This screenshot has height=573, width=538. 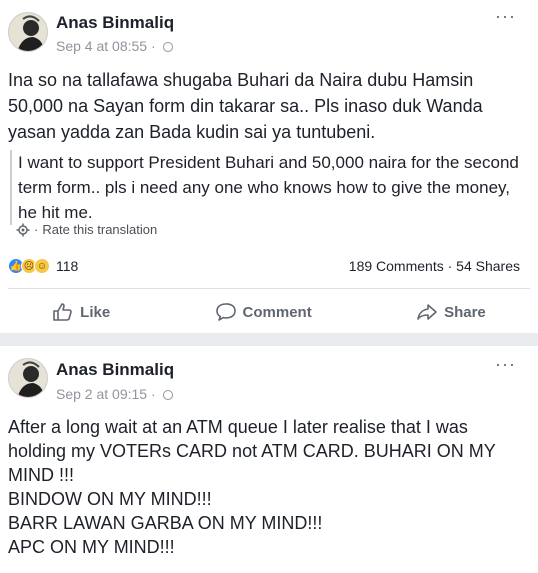 What do you see at coordinates (23, 229) in the screenshot?
I see `gear-icon` at bounding box center [23, 229].